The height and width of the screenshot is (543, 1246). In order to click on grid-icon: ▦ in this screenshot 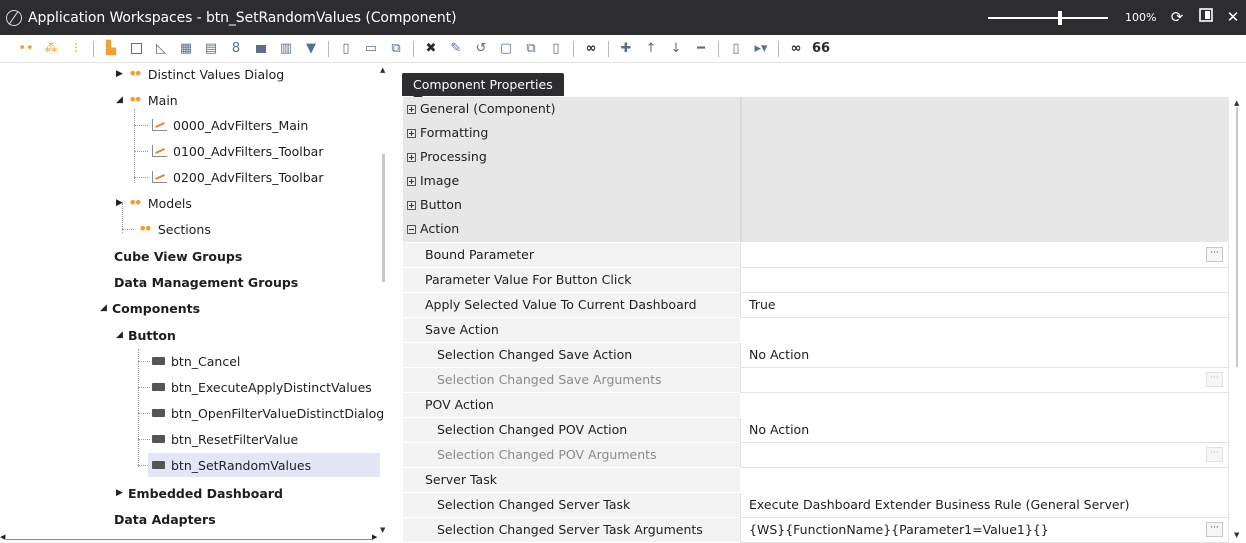, I will do `click(186, 49)`.